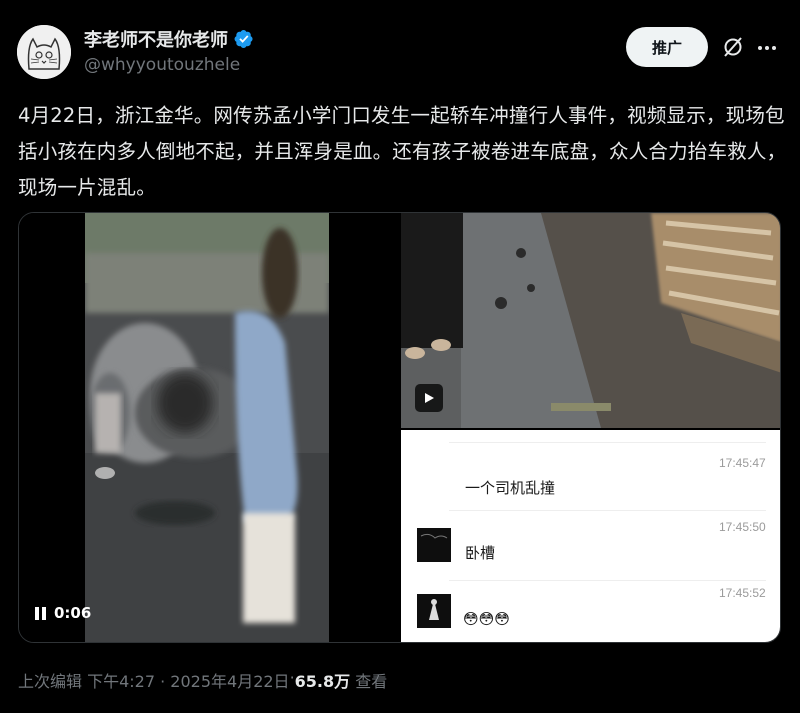 Image resolution: width=800 pixels, height=713 pixels. I want to click on views-label: 查看, so click(371, 681).